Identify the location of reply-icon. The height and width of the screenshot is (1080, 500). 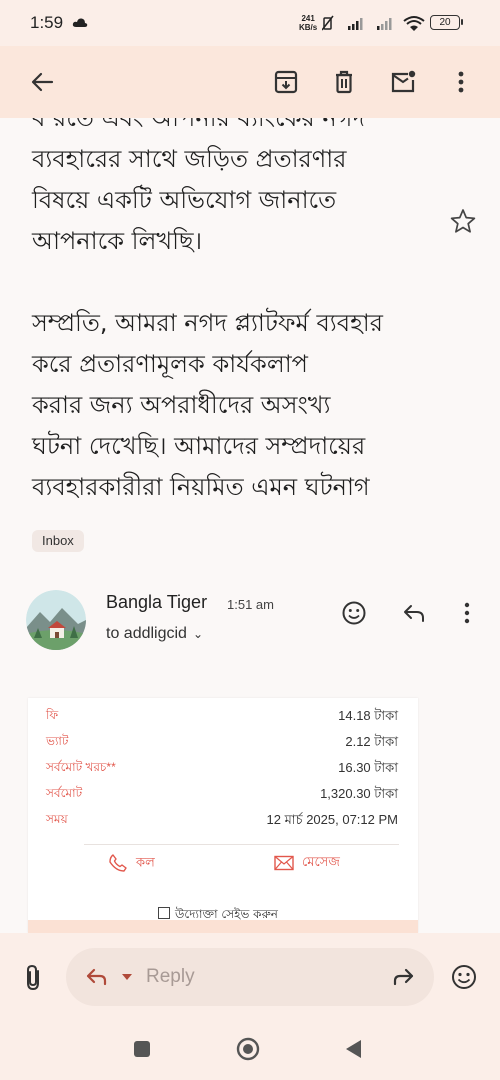
(414, 613).